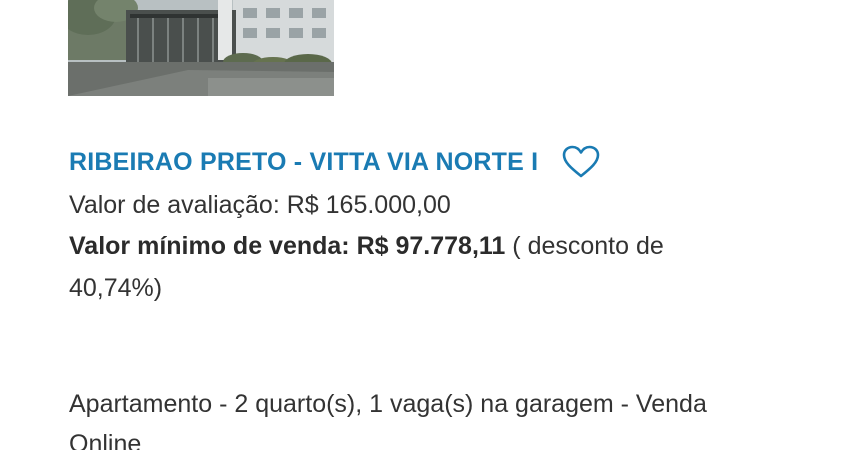 The height and width of the screenshot is (450, 850). I want to click on description-line-2: Online, so click(105, 440).